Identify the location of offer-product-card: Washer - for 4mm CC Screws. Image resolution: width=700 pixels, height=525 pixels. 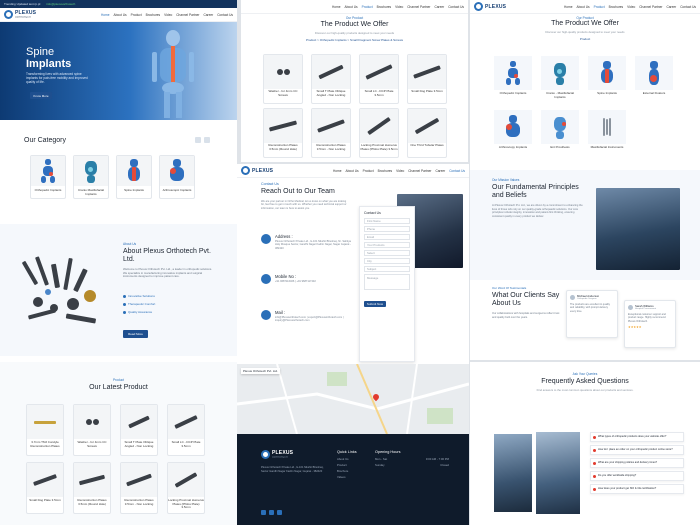
(283, 79).